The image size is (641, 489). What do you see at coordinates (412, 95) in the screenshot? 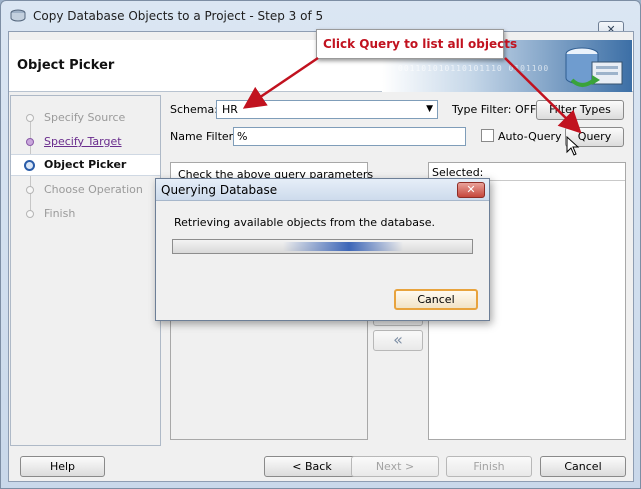
I see `annotation-arrows` at bounding box center [412, 95].